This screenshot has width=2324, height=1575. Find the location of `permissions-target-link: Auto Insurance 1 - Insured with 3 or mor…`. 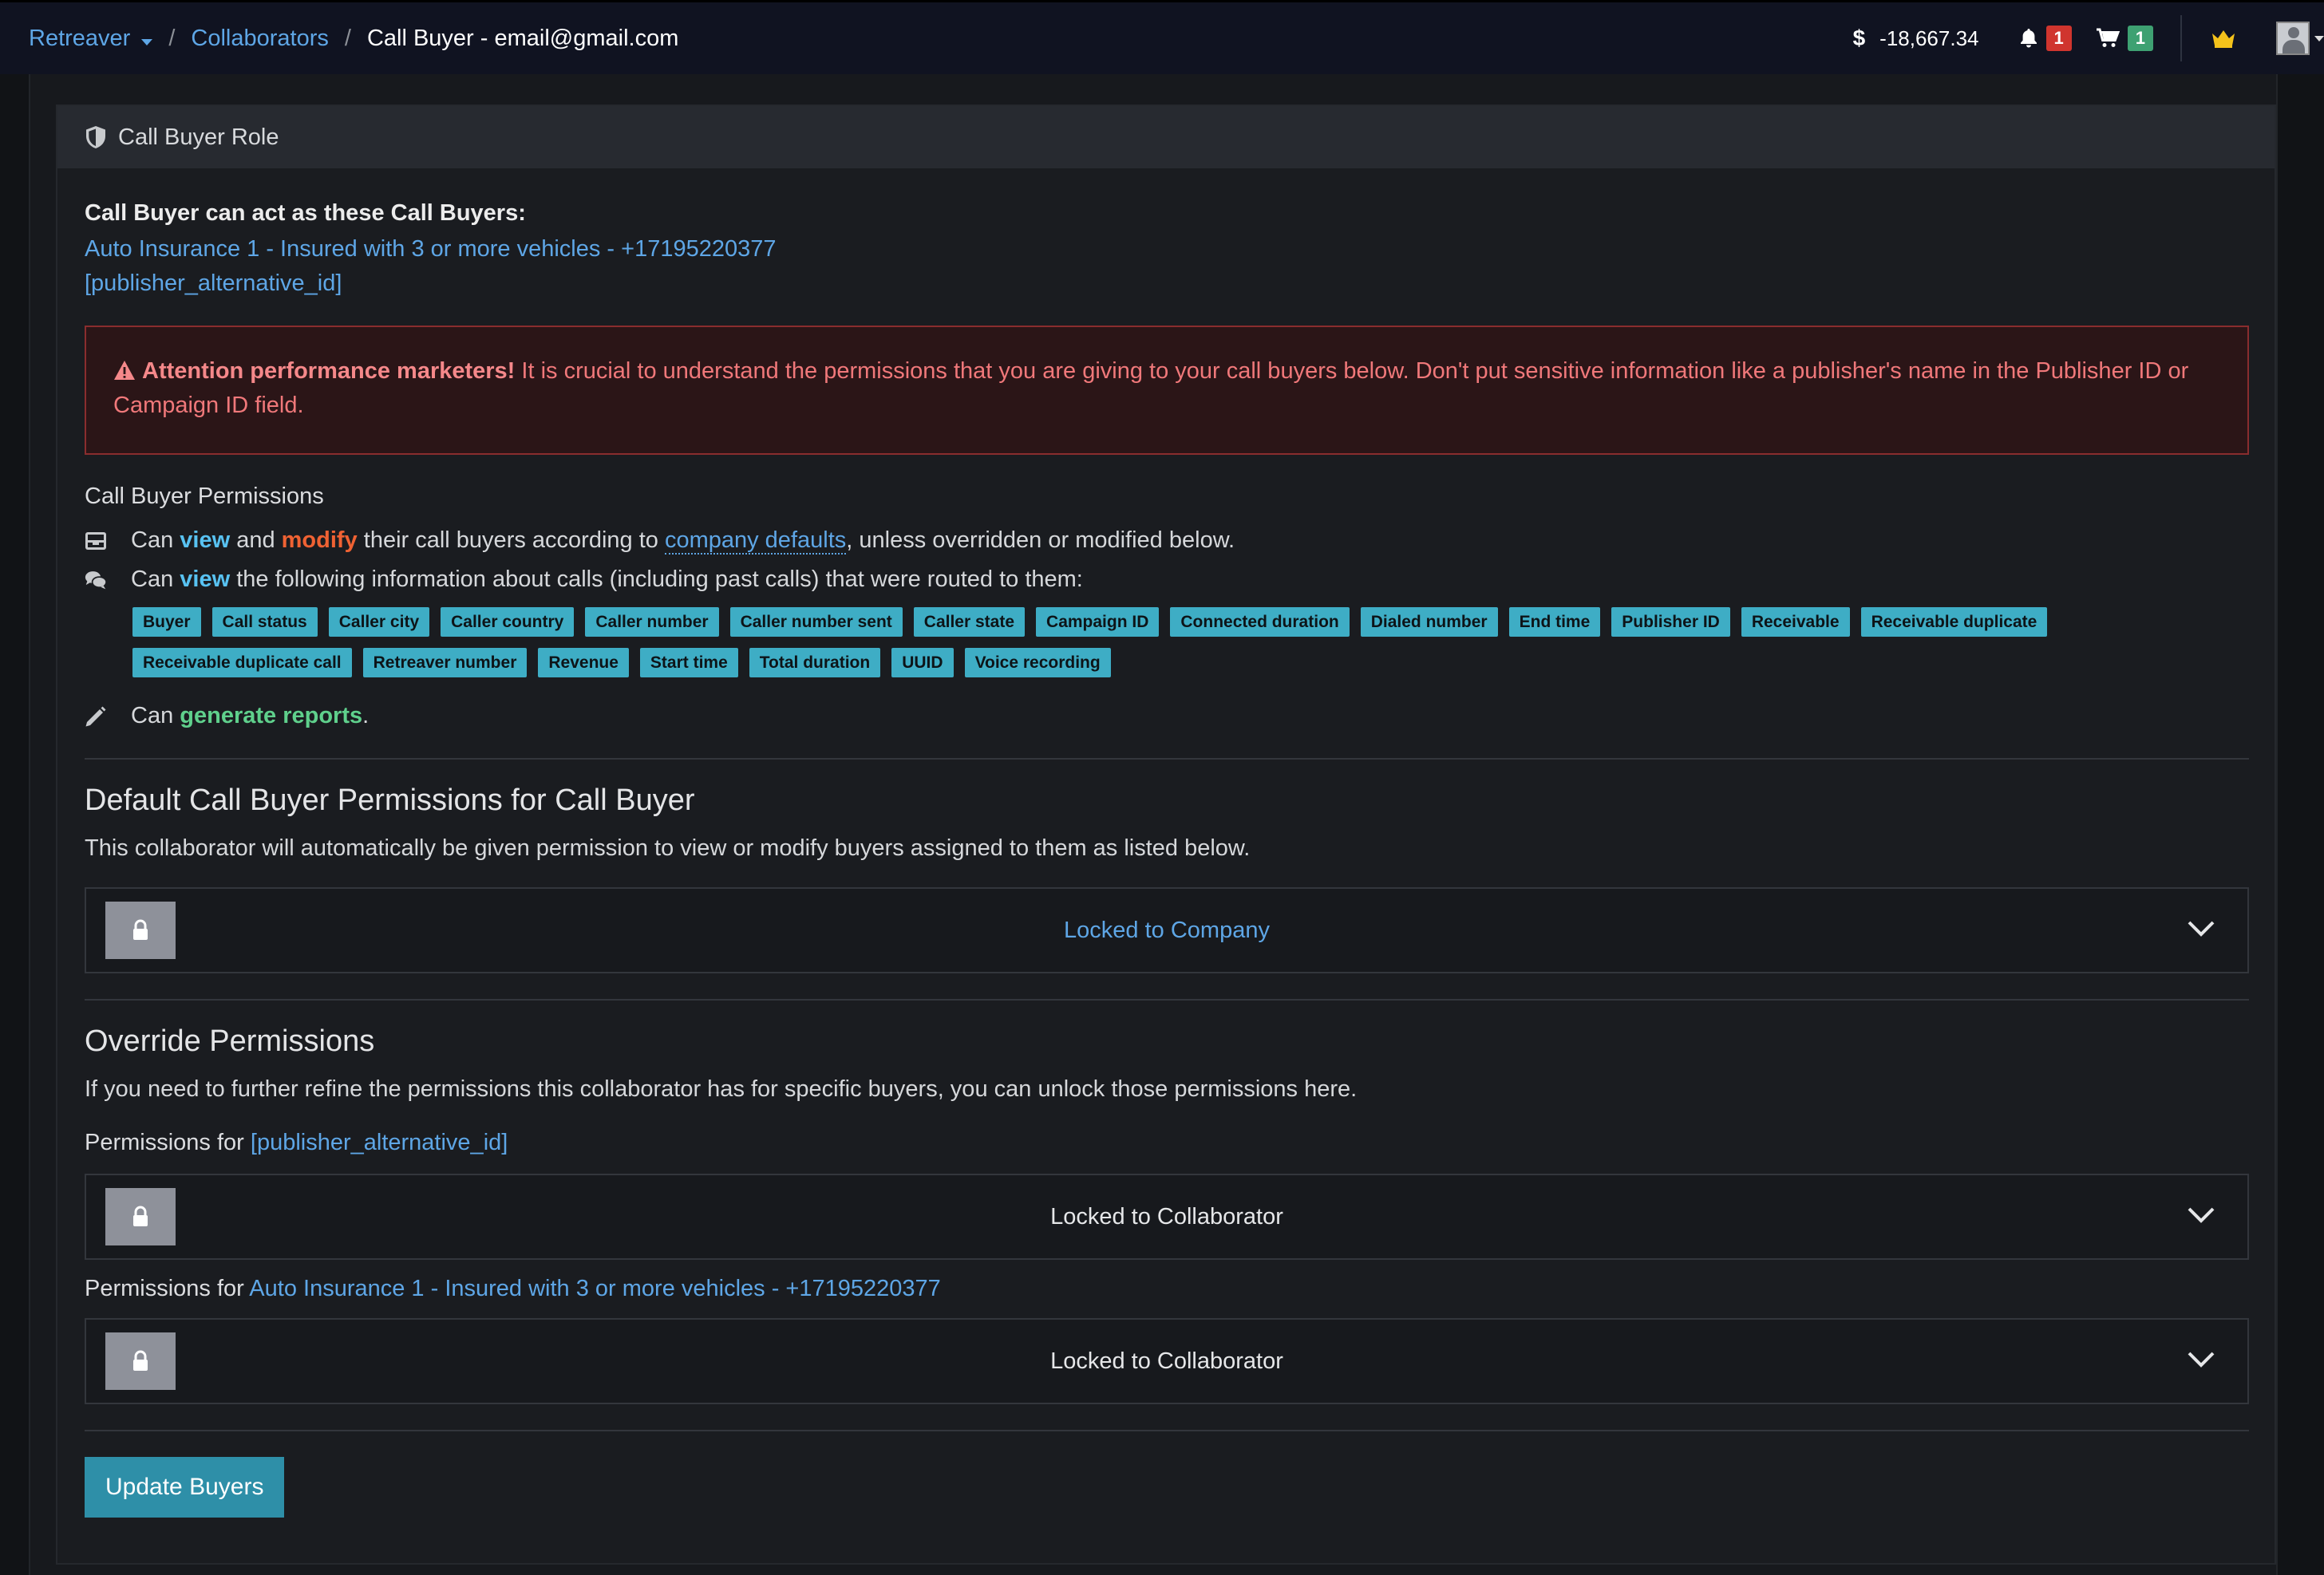

permissions-target-link: Auto Insurance 1 - Insured with 3 or mor… is located at coordinates (595, 1288).